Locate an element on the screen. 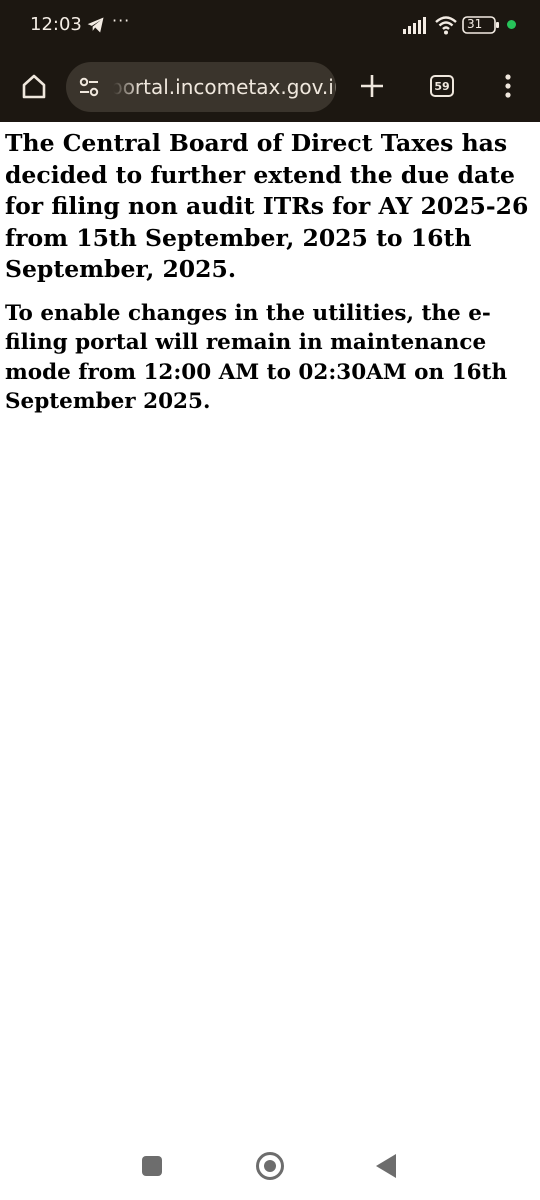 This screenshot has width=540, height=1200. status-bar: 12:03 ··· 31 is located at coordinates (270, 26).